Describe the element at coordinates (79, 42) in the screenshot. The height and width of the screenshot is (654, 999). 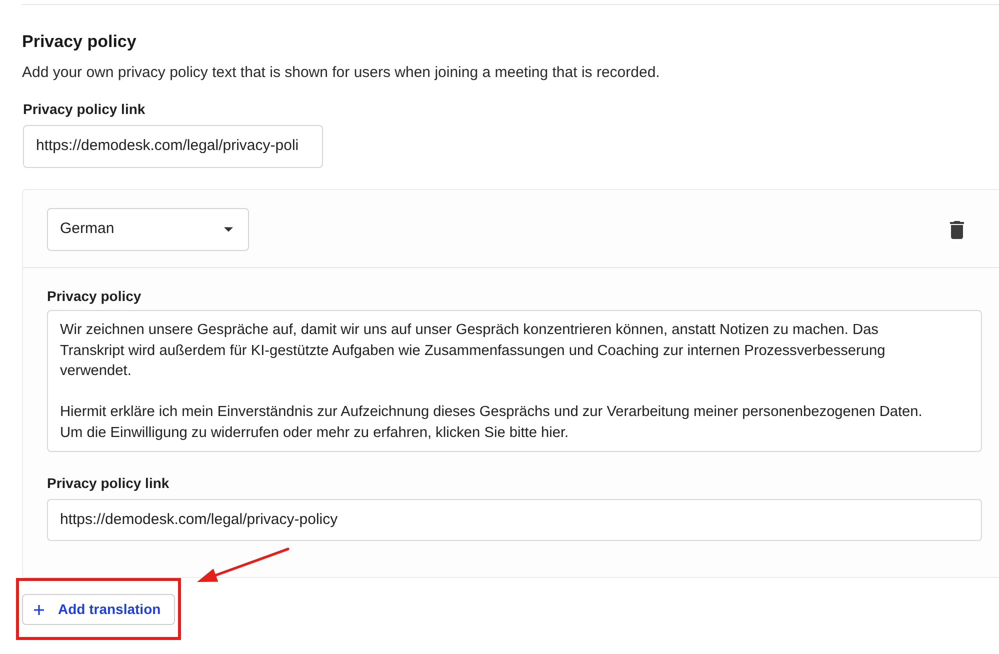
I see `section-title: Privacy policy` at that location.